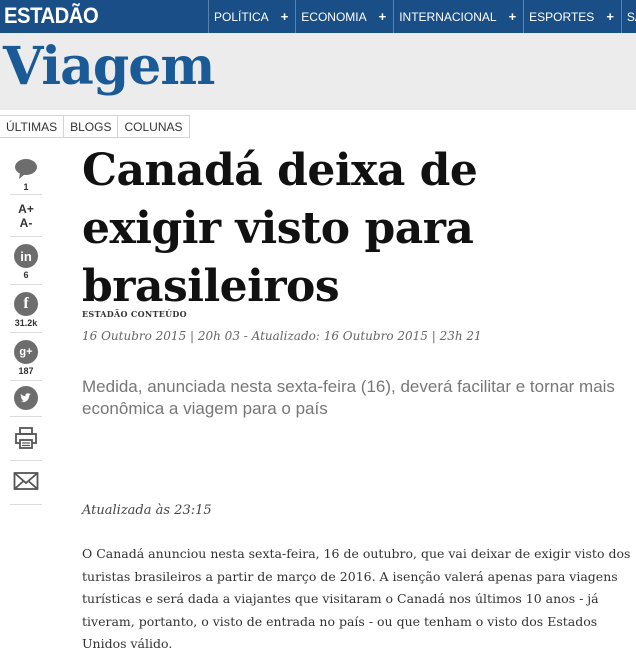 The width and height of the screenshot is (636, 662). I want to click on googleplus-count: 187, so click(26, 371).